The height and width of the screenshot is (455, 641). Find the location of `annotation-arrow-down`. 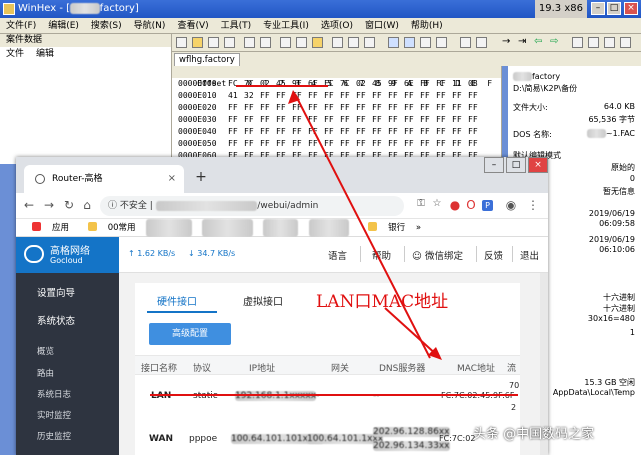

annotation-arrow-down is located at coordinates (411, 332).